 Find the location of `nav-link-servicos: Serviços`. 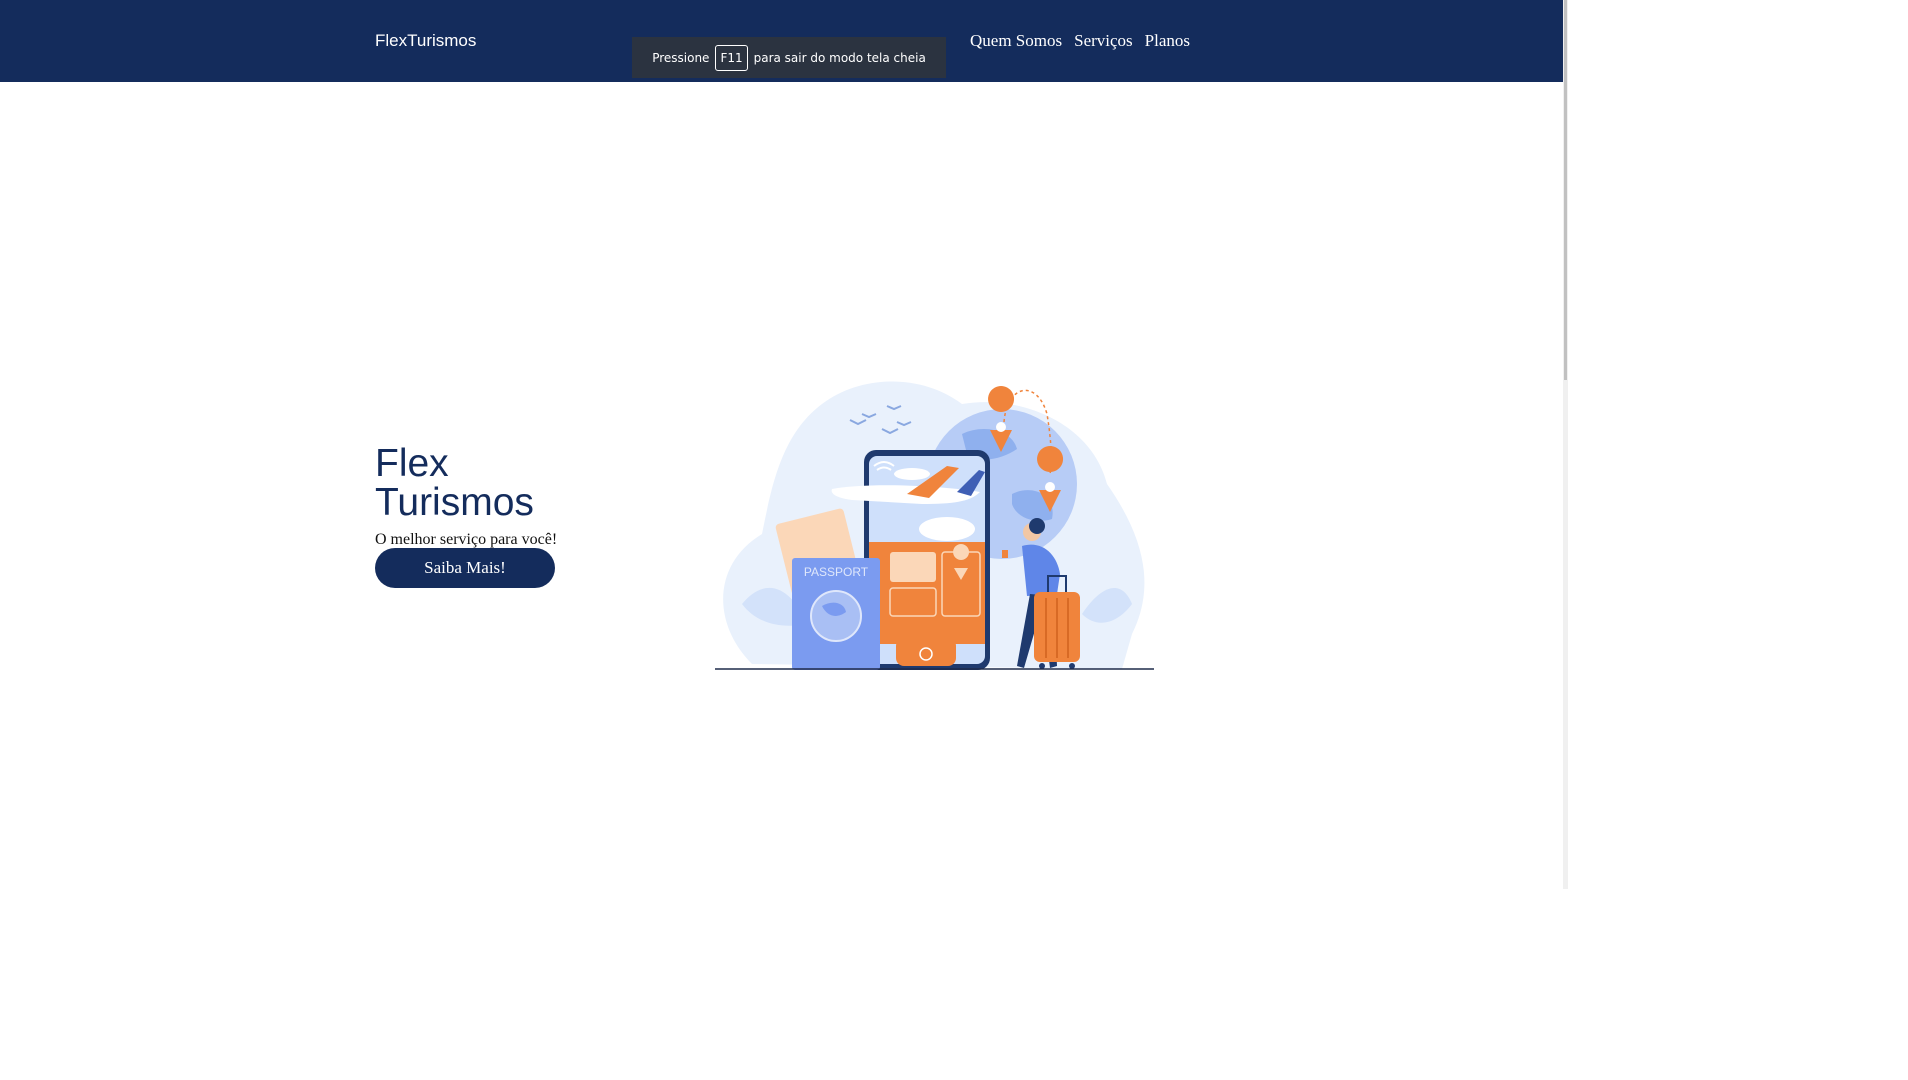

nav-link-servicos: Serviços is located at coordinates (1103, 41).